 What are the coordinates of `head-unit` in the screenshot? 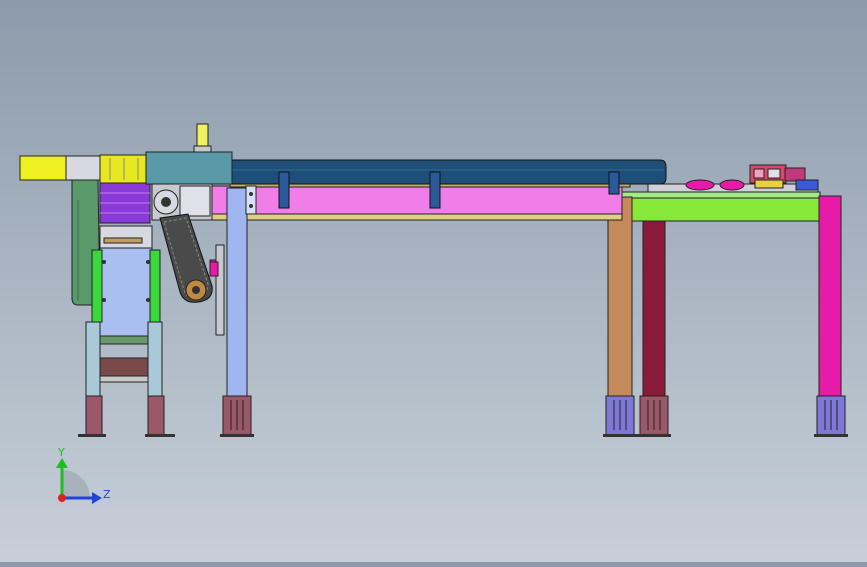 It's located at (126, 280).